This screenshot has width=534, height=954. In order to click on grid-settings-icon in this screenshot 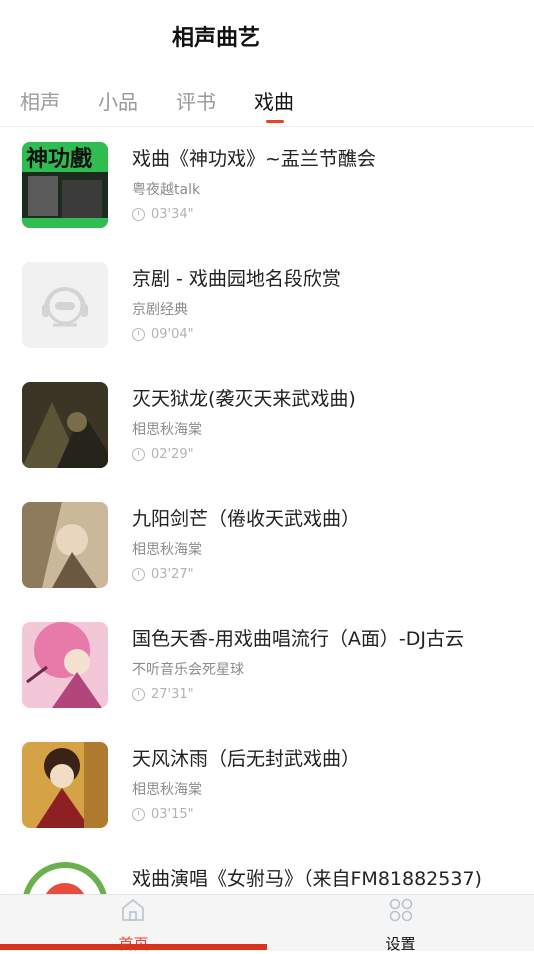, I will do `click(401, 912)`.